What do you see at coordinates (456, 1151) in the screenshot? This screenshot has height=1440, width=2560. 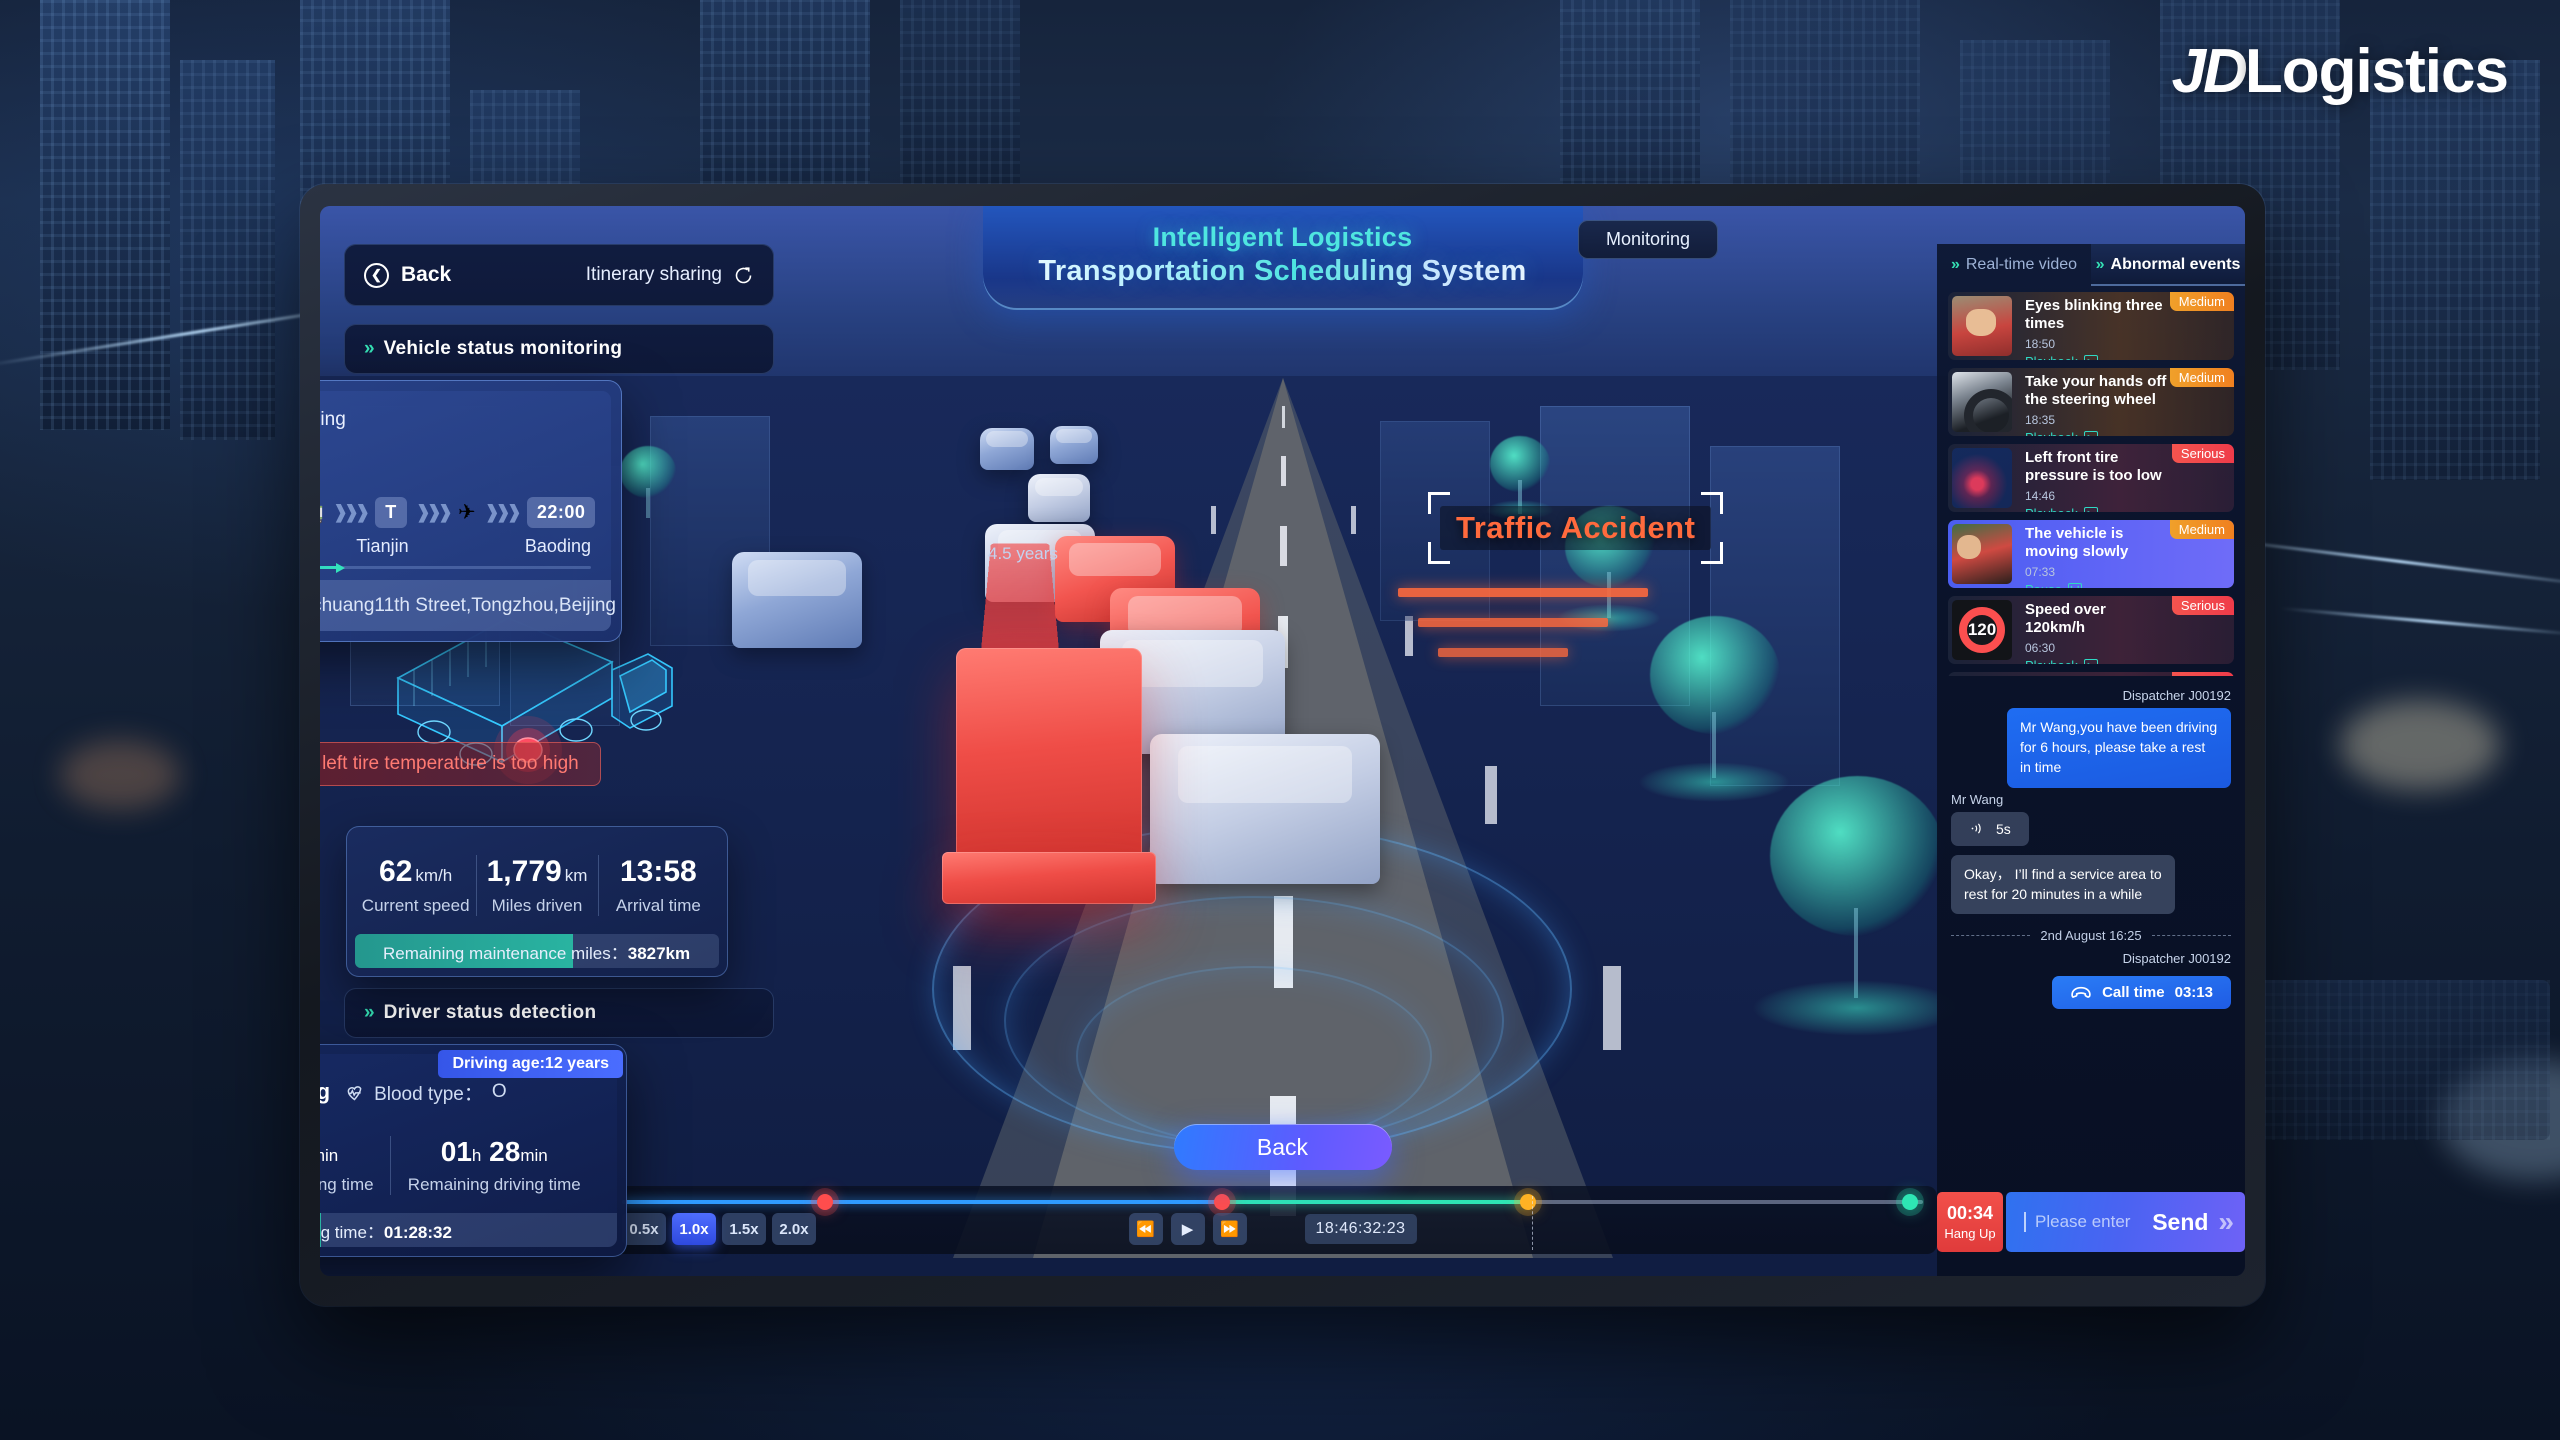 I see `hours-value: 01` at bounding box center [456, 1151].